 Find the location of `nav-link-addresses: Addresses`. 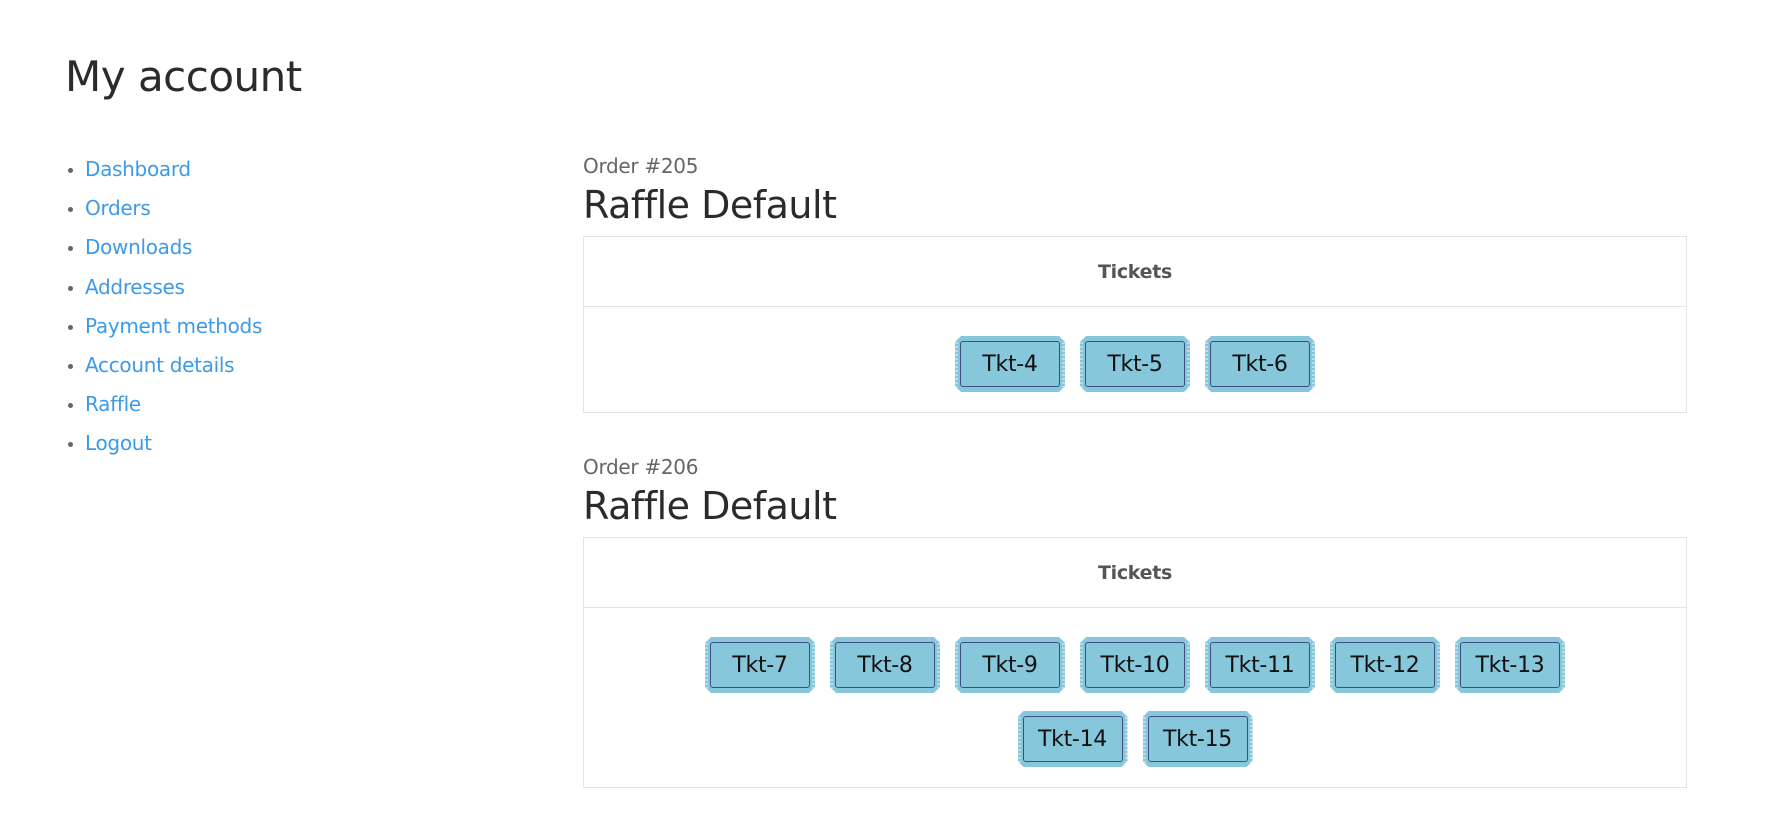

nav-link-addresses: Addresses is located at coordinates (135, 287).